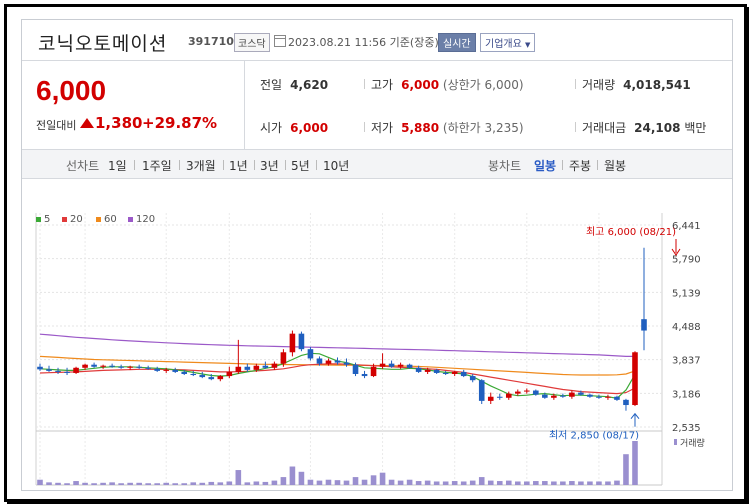 The height and width of the screenshot is (504, 749). I want to click on current-price: 6,000, so click(71, 90).